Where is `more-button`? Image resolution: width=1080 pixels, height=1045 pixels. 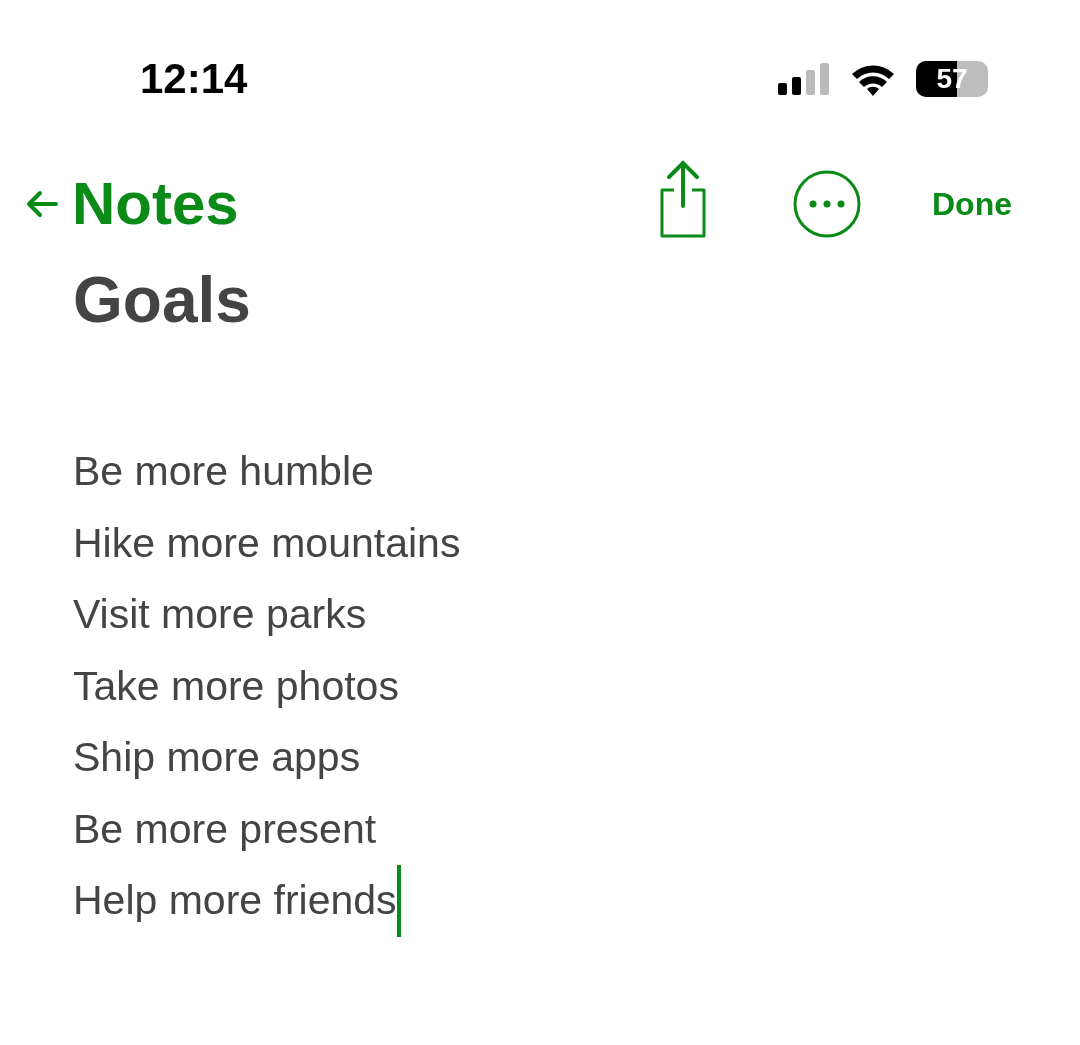 more-button is located at coordinates (827, 204).